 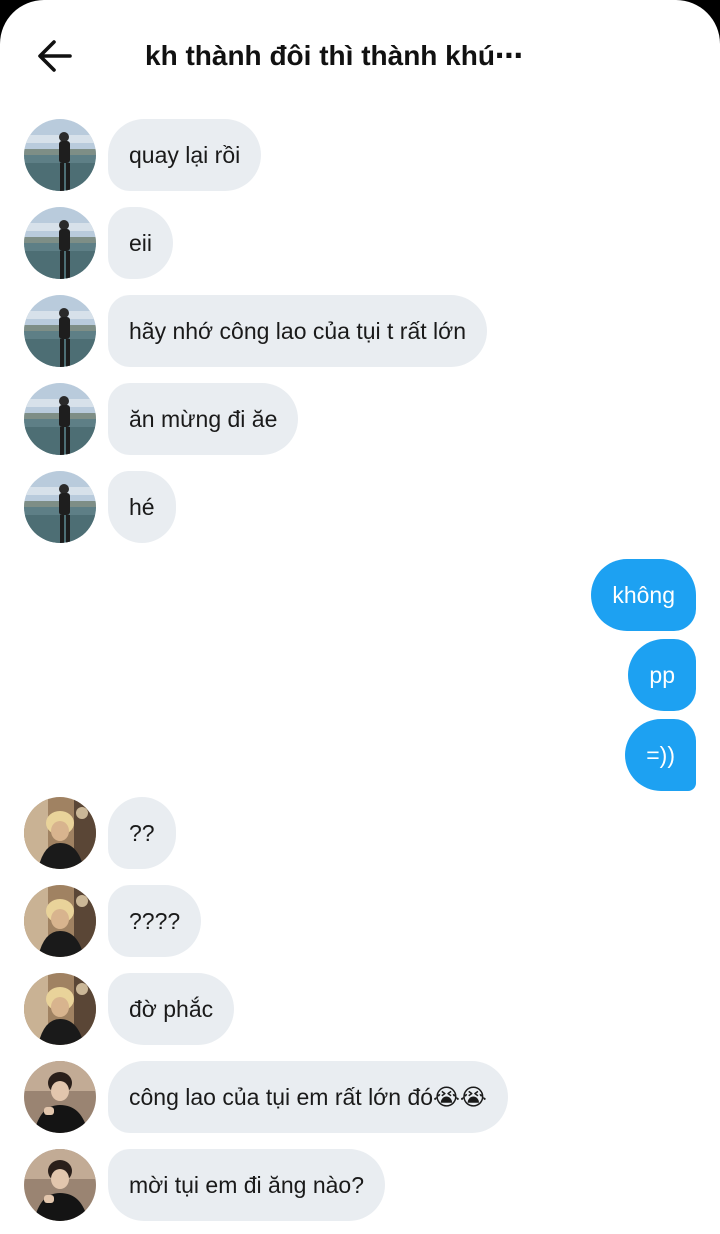 I want to click on incoming-message-bubble: eii, so click(x=141, y=243).